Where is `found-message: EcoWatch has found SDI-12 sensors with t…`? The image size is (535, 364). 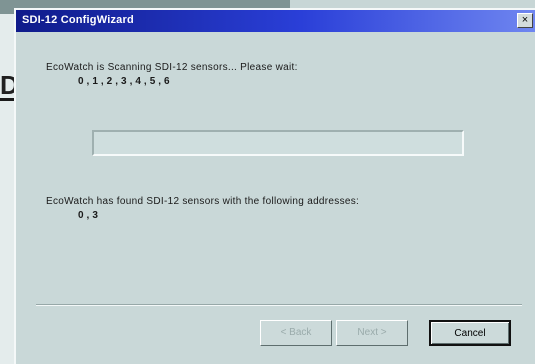
found-message: EcoWatch has found SDI-12 sensors with t… is located at coordinates (203, 201).